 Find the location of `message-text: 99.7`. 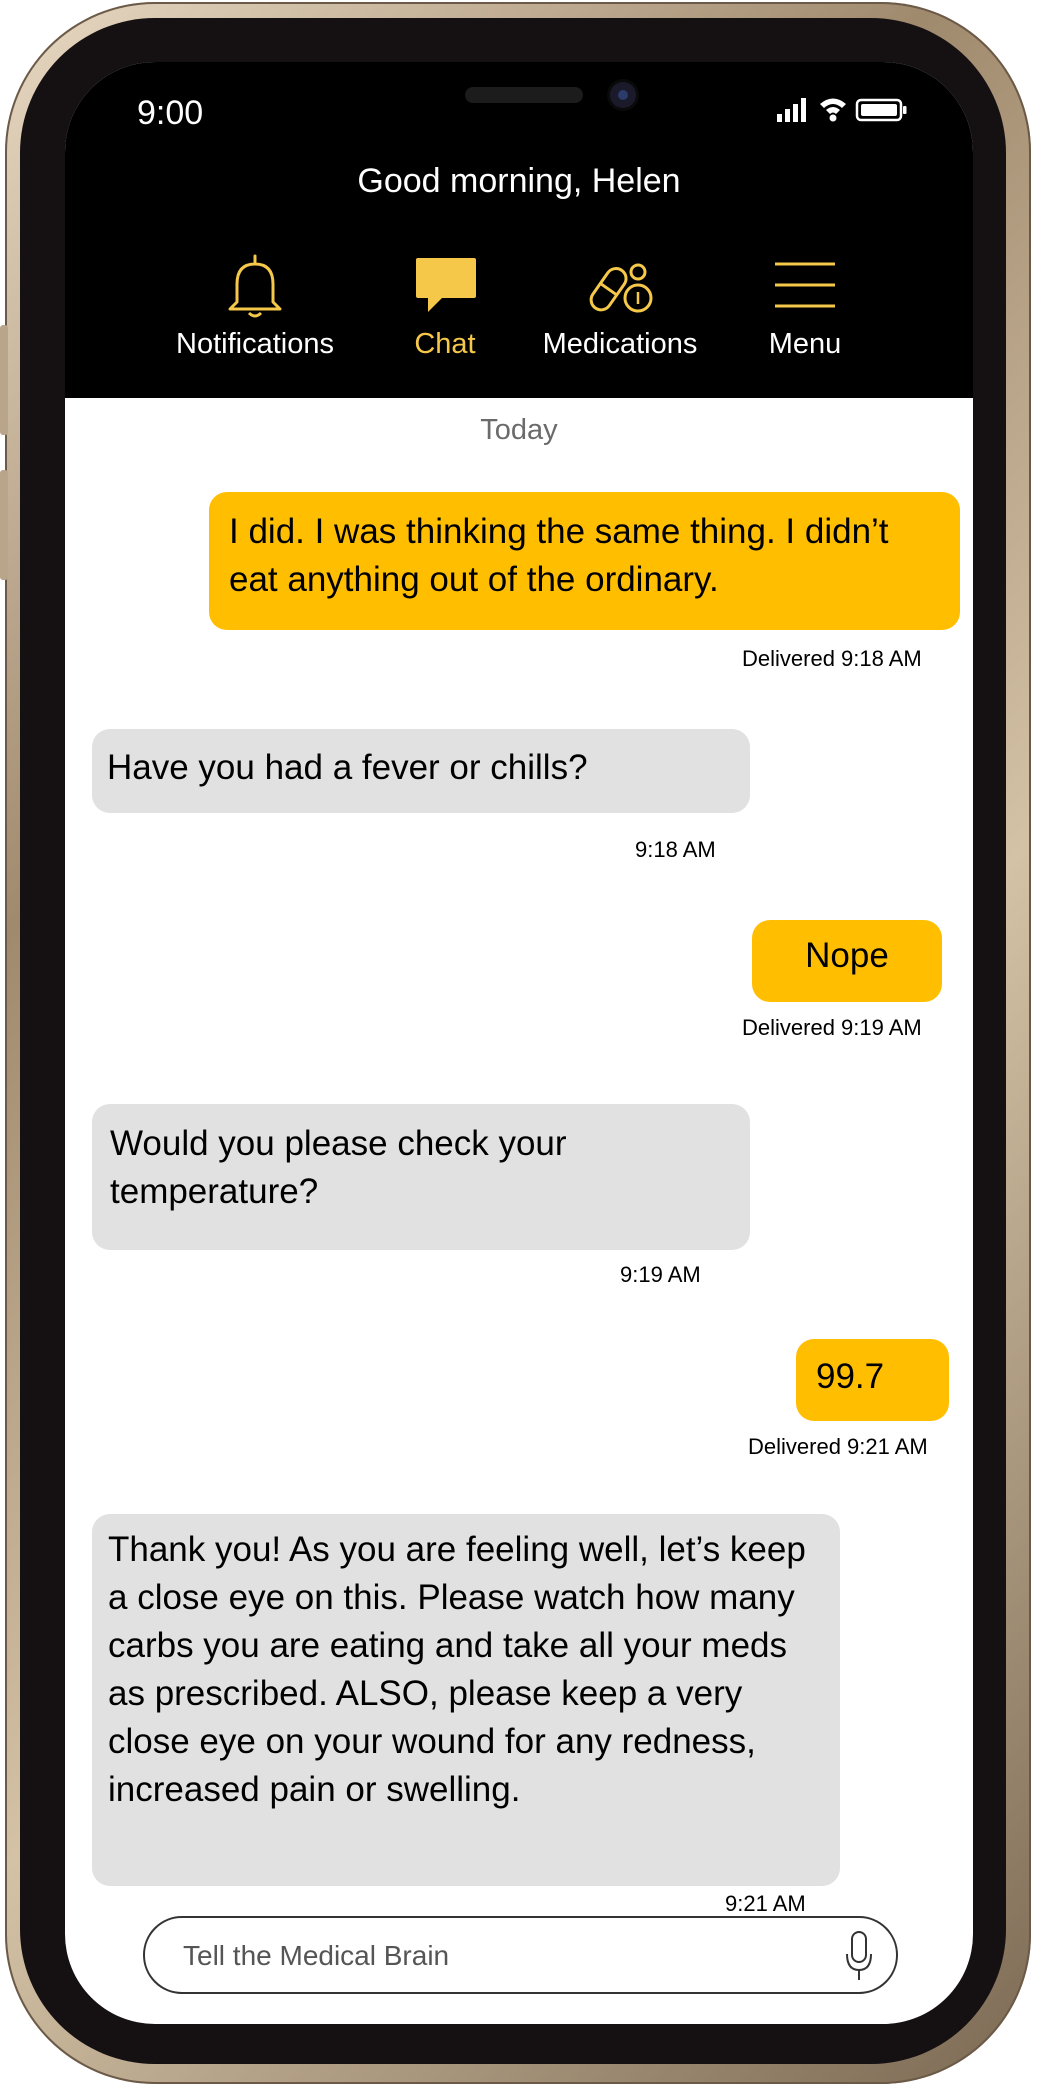

message-text: 99.7 is located at coordinates (850, 1376).